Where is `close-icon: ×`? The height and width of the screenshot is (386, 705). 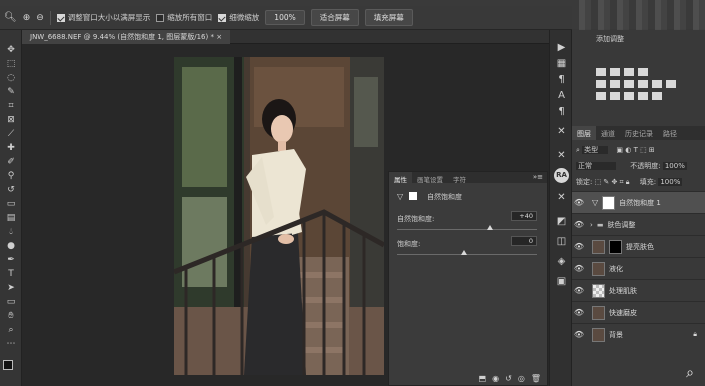
close-icon: × is located at coordinates (219, 37).